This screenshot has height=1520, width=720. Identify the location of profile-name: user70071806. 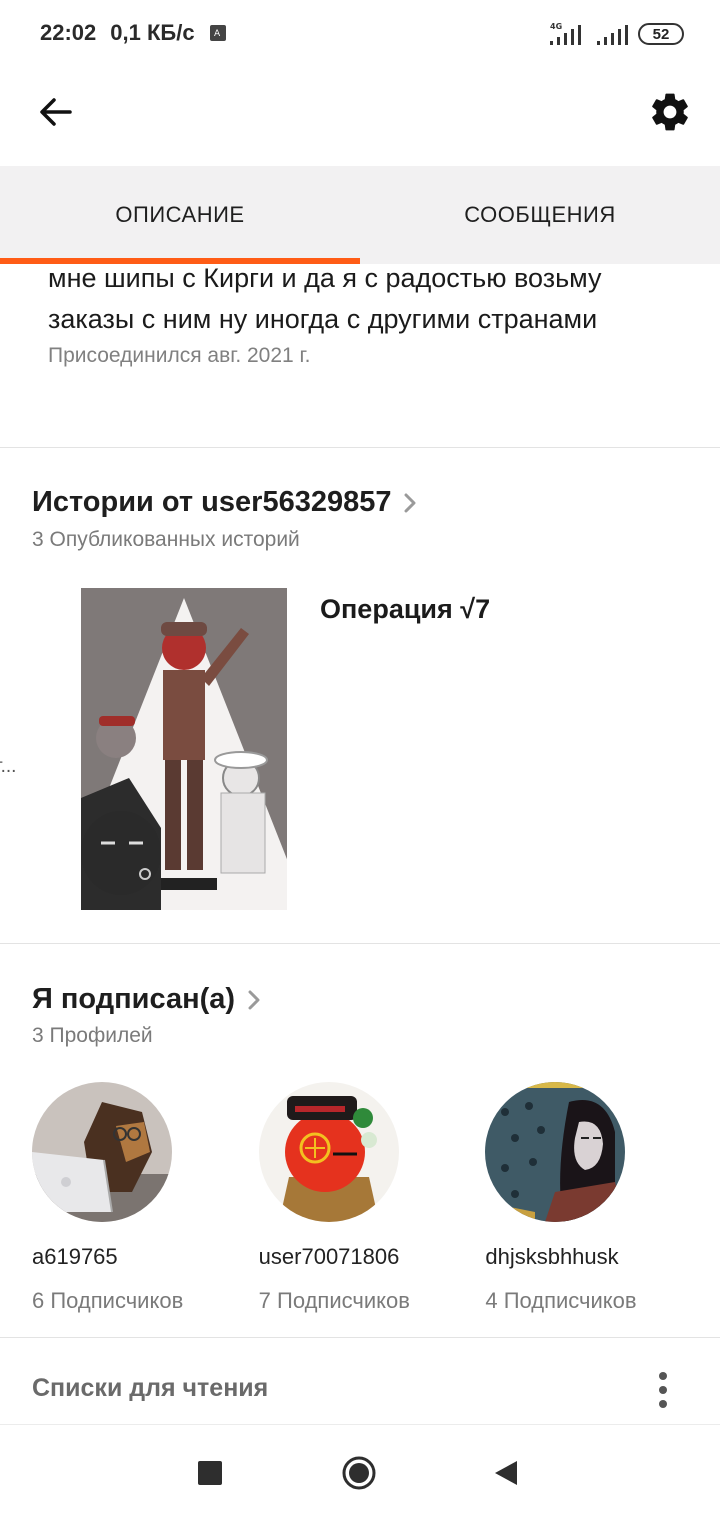
(329, 1256).